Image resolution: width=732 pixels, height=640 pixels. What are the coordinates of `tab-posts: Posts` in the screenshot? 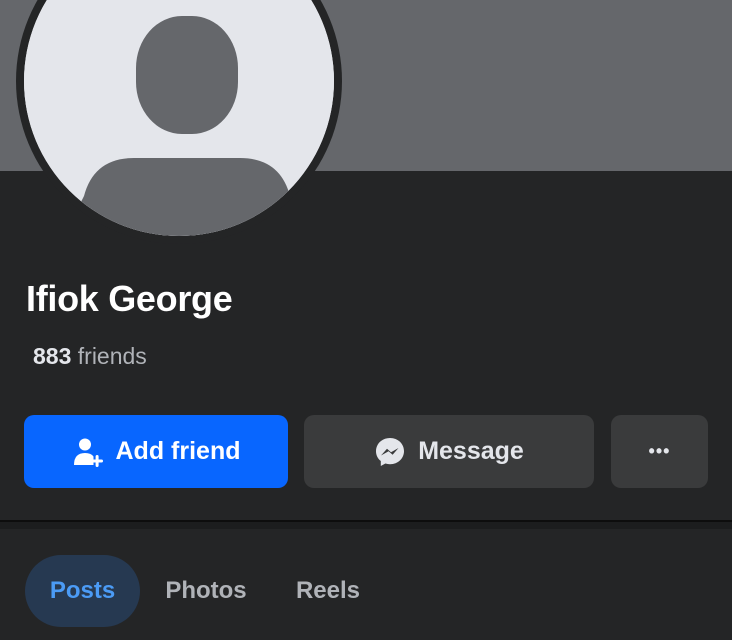 It's located at (82, 591).